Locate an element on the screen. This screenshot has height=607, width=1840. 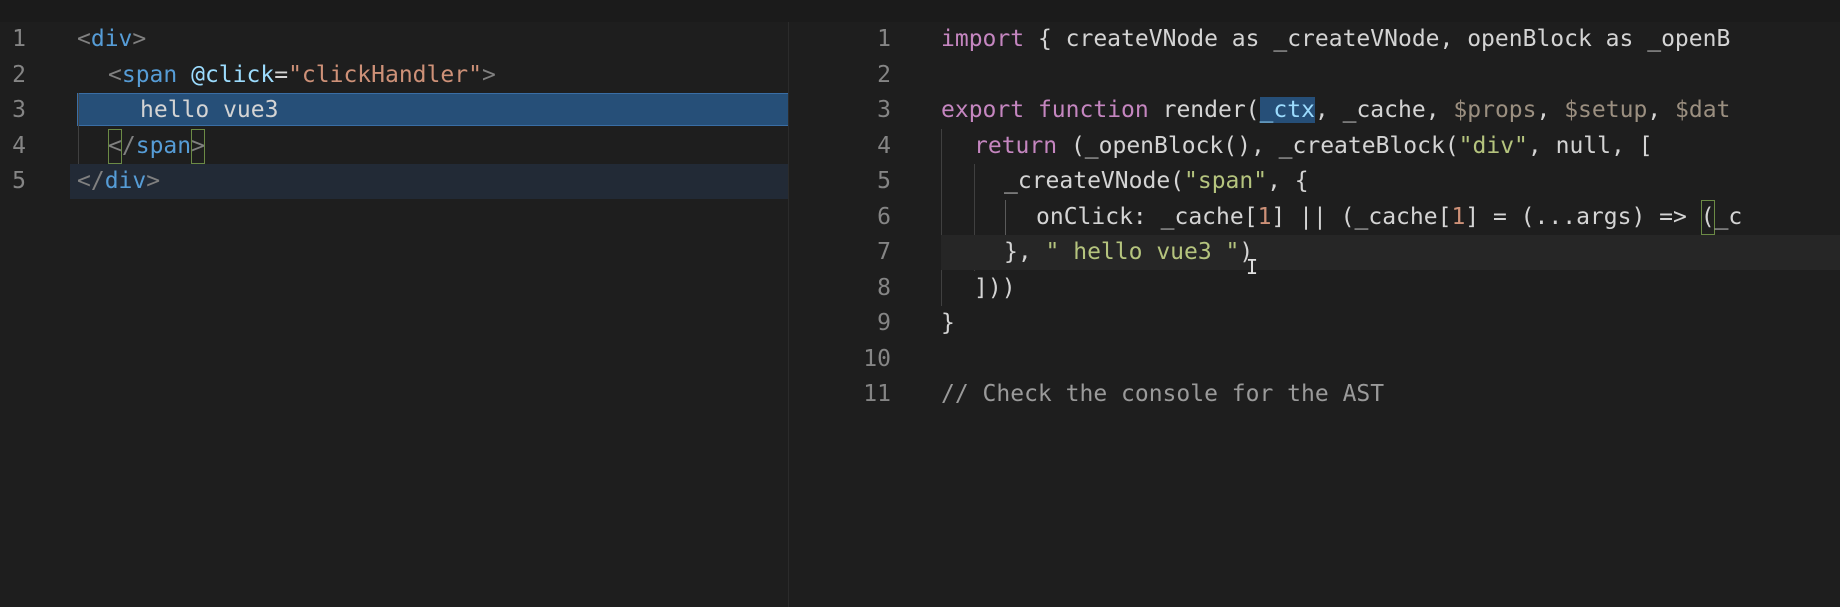
attribute-name: @click is located at coordinates (233, 74).